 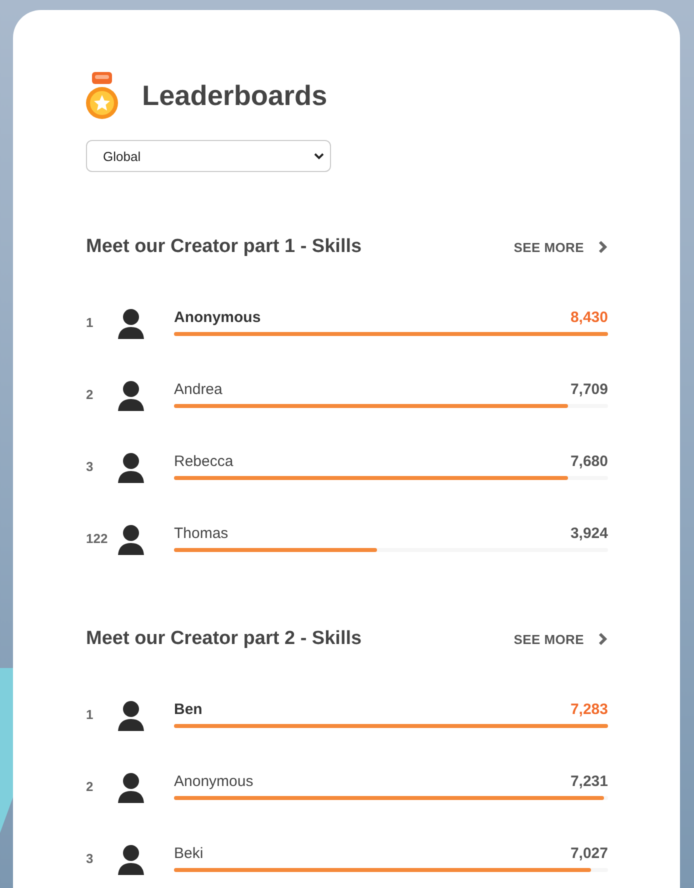 I want to click on caret-icon, so click(x=319, y=156).